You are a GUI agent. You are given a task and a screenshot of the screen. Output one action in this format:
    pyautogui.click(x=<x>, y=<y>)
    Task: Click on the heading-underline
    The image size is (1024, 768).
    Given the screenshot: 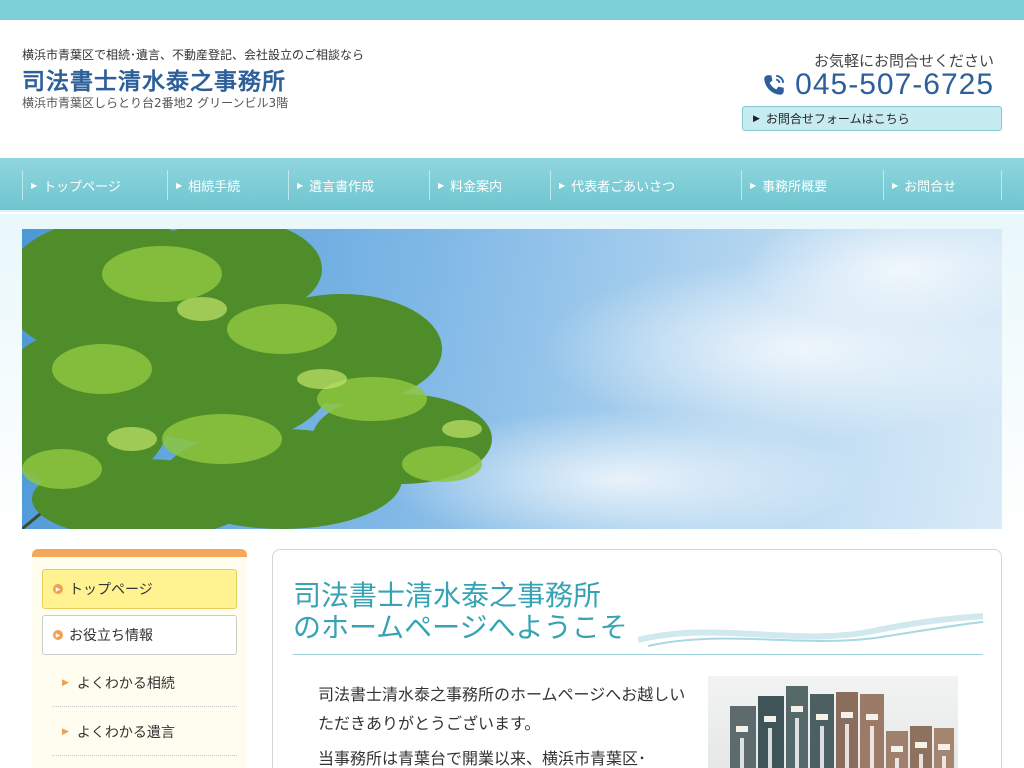 What is the action you would take?
    pyautogui.click(x=638, y=654)
    